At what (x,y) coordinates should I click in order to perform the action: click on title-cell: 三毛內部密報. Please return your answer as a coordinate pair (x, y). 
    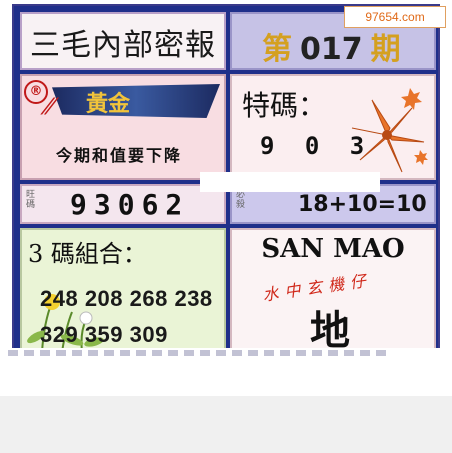
    Looking at the image, I should click on (123, 41).